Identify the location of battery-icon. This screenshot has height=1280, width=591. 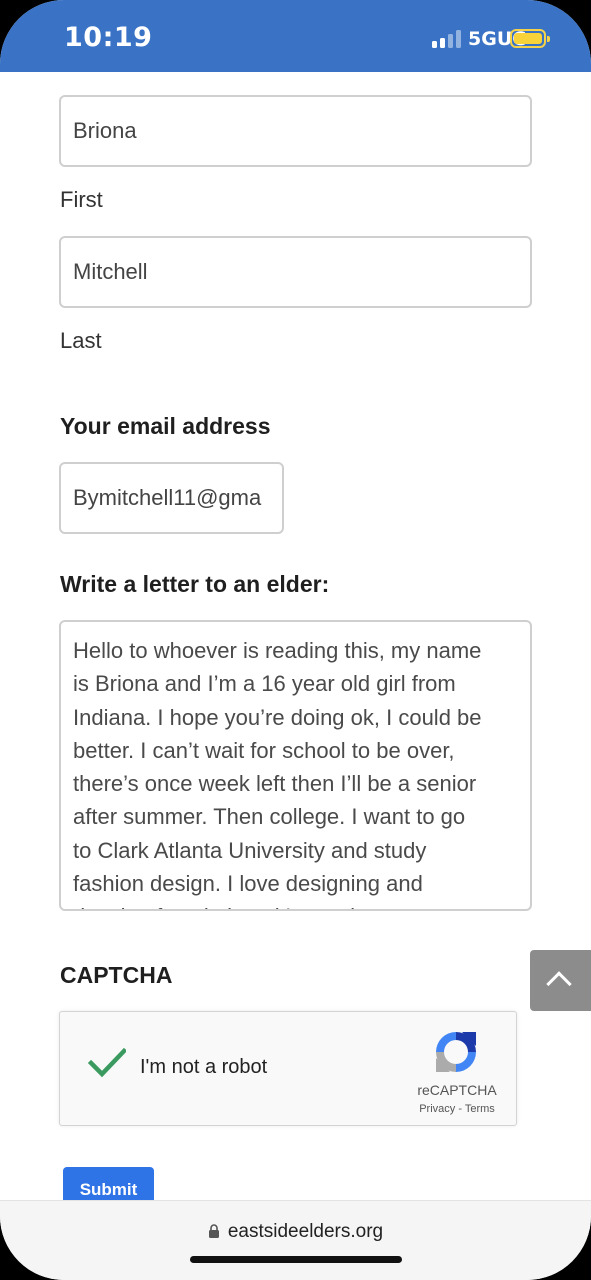
(530, 38).